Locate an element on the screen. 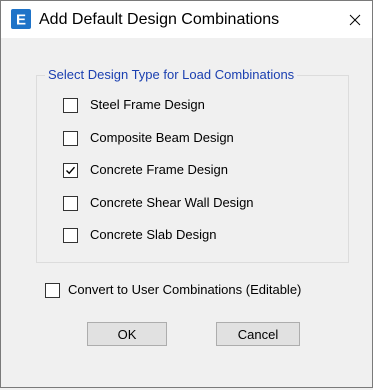  etabs-app-icon: E is located at coordinates (21, 19).